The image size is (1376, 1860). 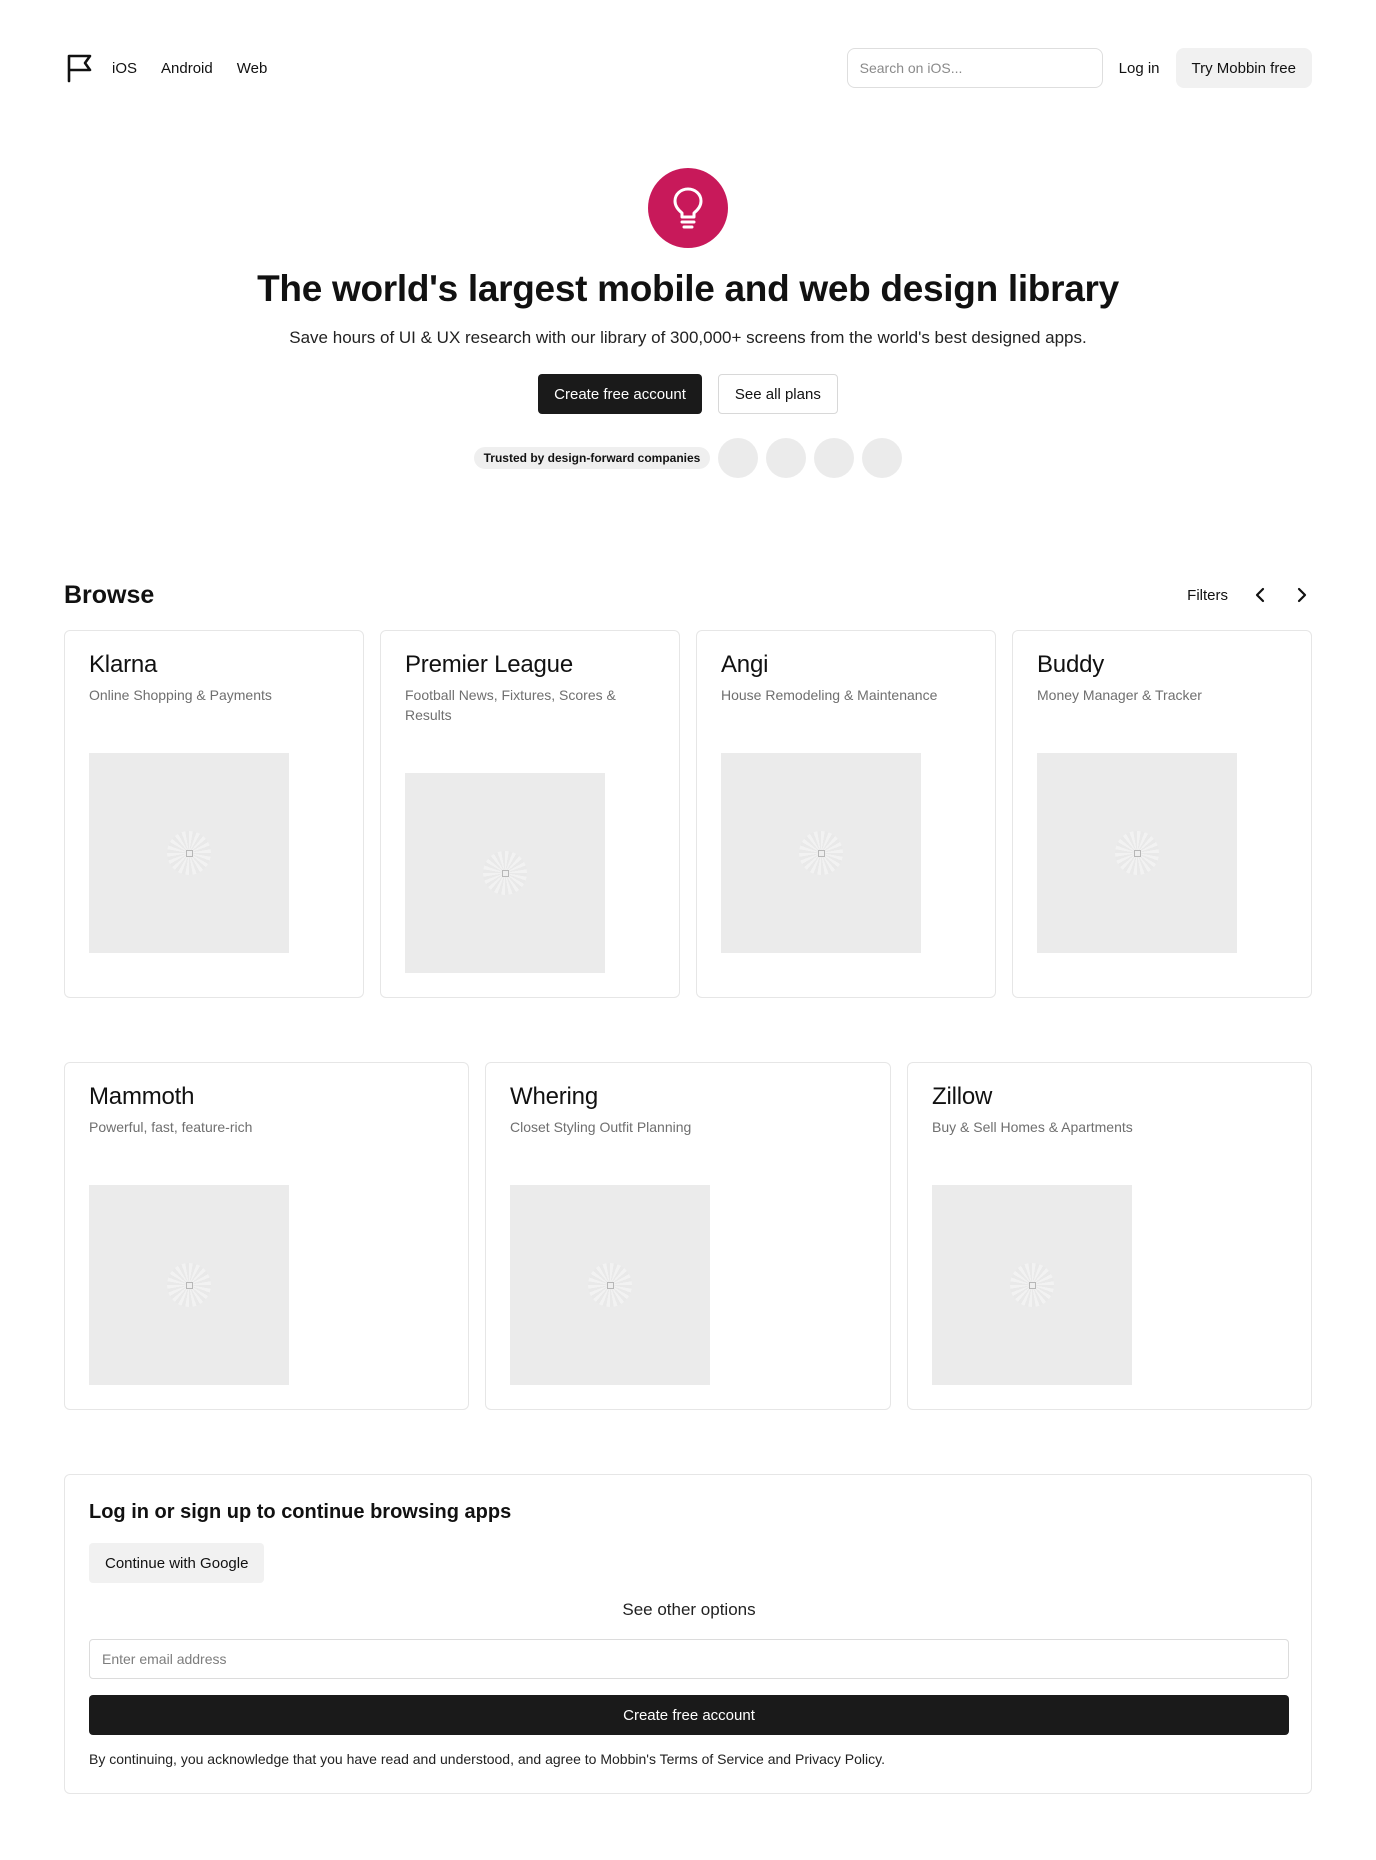 What do you see at coordinates (252, 68) in the screenshot?
I see `nav-web: Web` at bounding box center [252, 68].